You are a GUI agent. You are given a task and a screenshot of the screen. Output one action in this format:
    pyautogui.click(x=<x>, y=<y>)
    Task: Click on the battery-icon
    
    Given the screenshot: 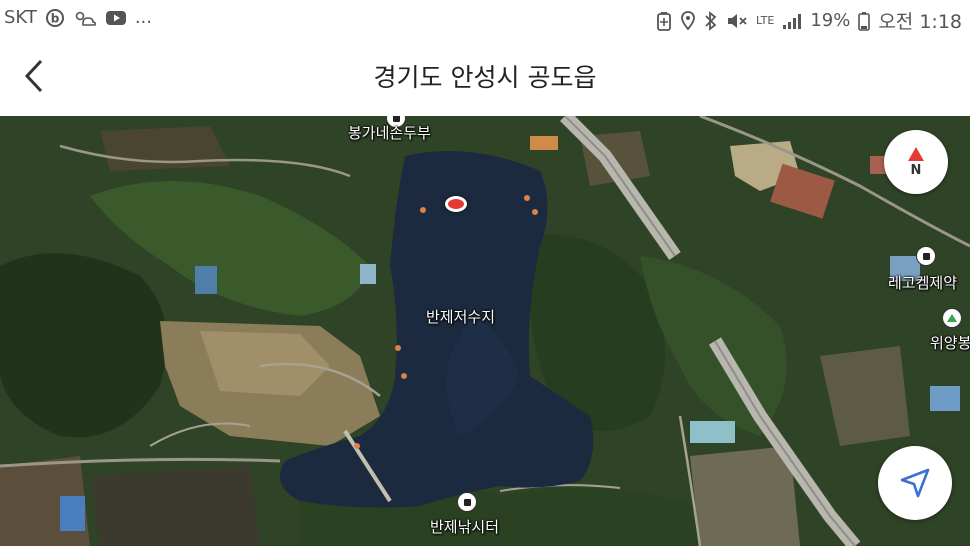 What is the action you would take?
    pyautogui.click(x=864, y=21)
    